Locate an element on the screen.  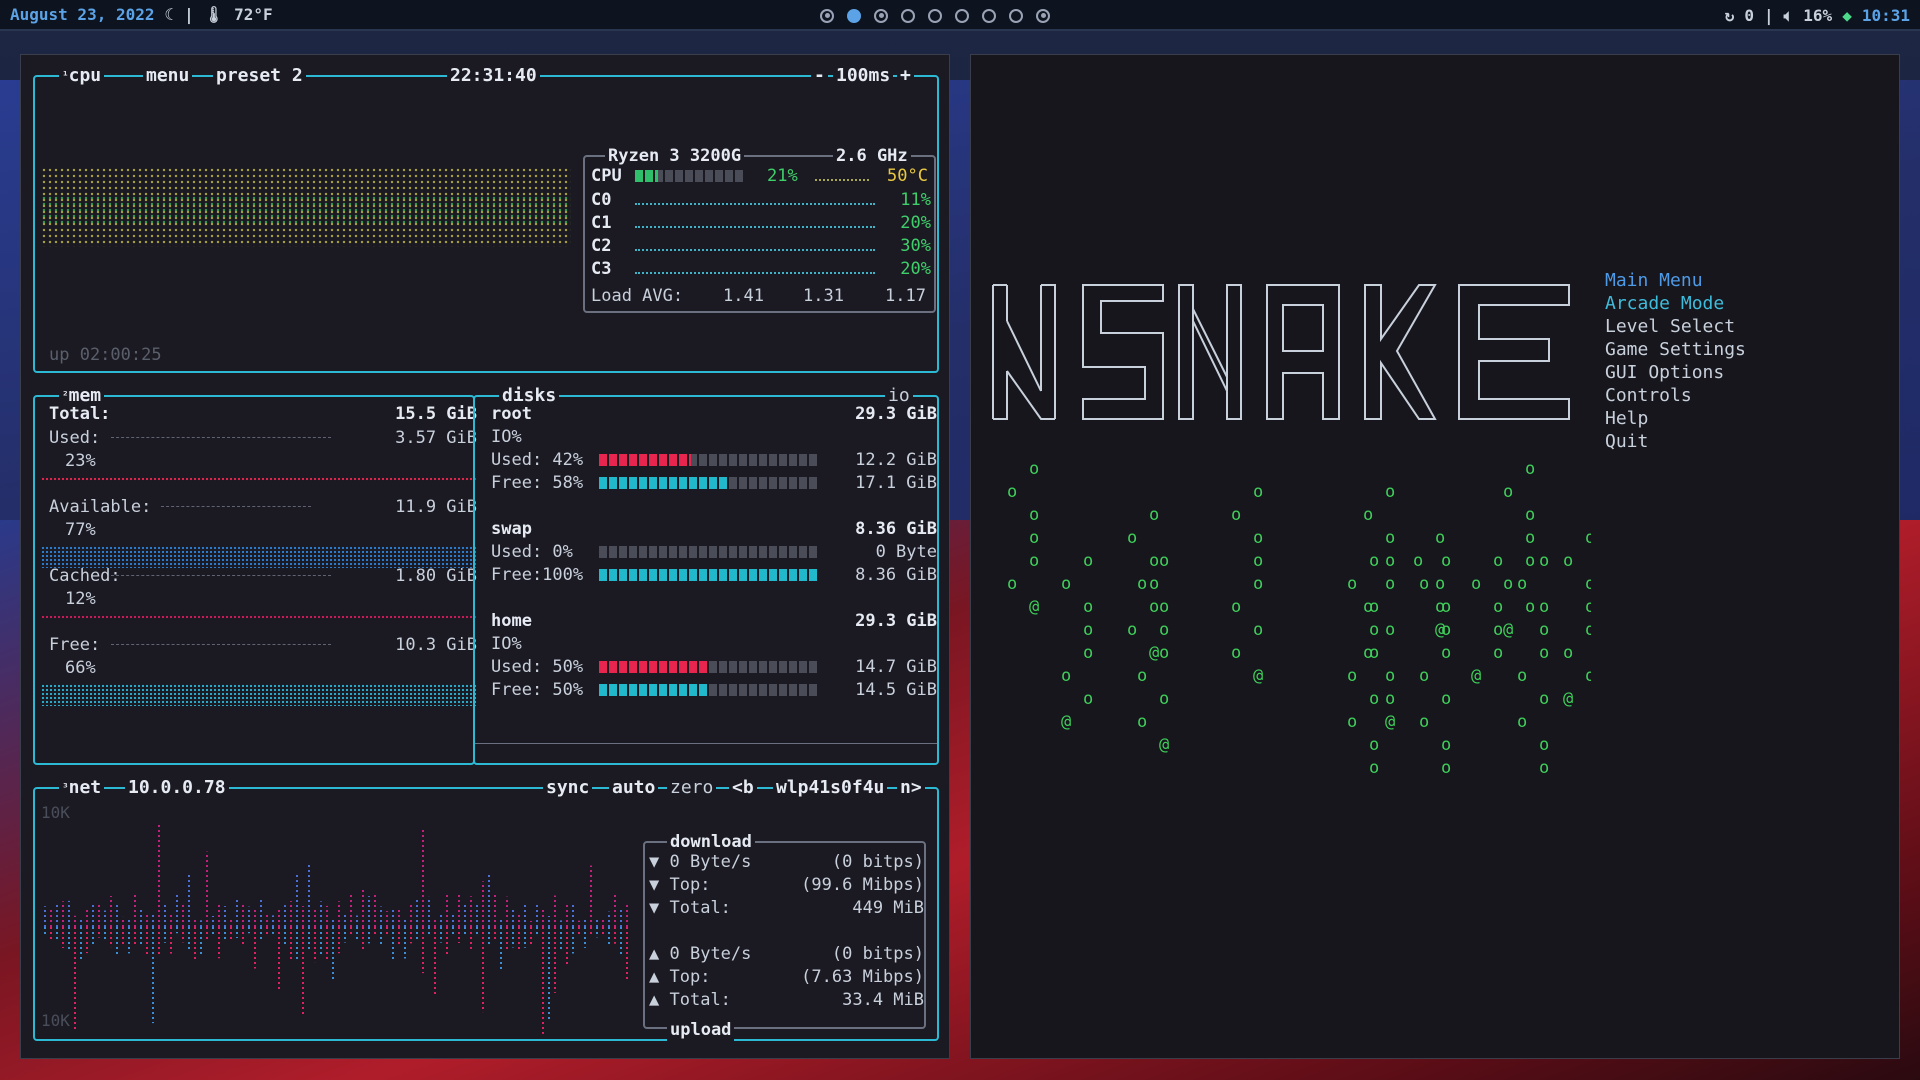
disk-used-value: 14.7 GiB is located at coordinates (896, 667).